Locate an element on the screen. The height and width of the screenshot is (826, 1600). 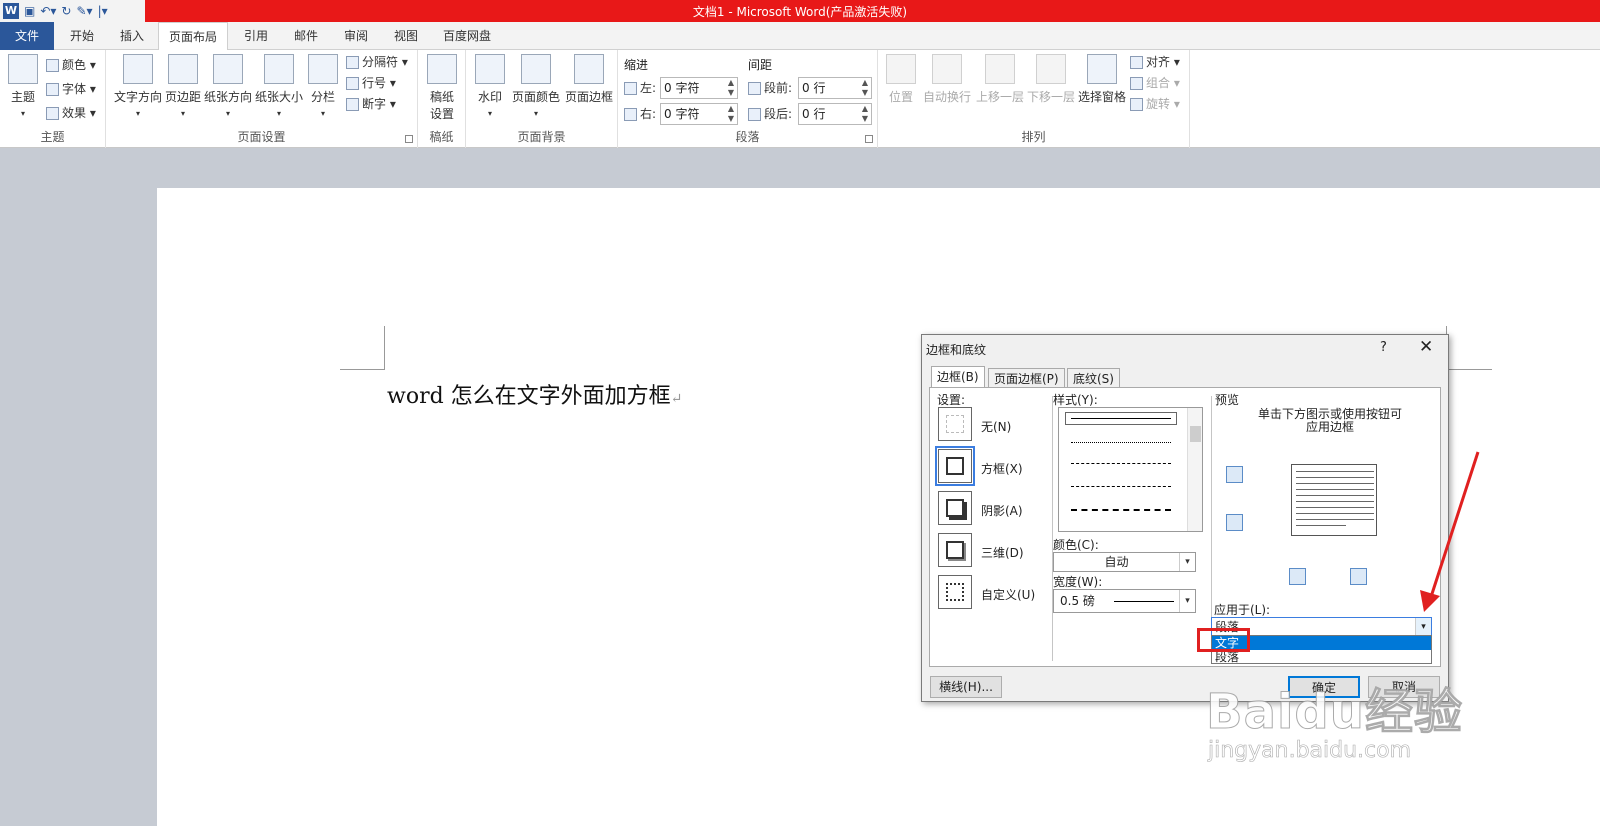
baidu-watermark: Baidu经验 is located at coordinates (1334, 712).